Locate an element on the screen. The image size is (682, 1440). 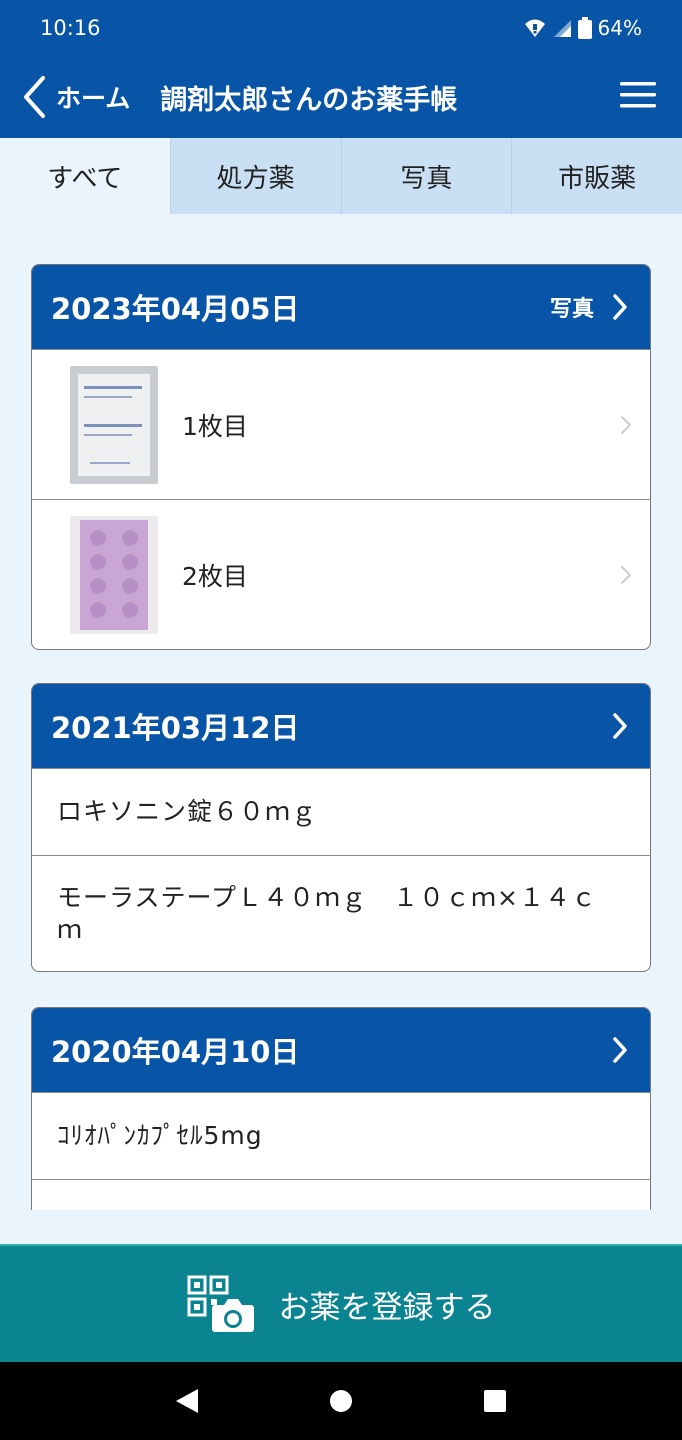
signal-icon is located at coordinates (562, 28).